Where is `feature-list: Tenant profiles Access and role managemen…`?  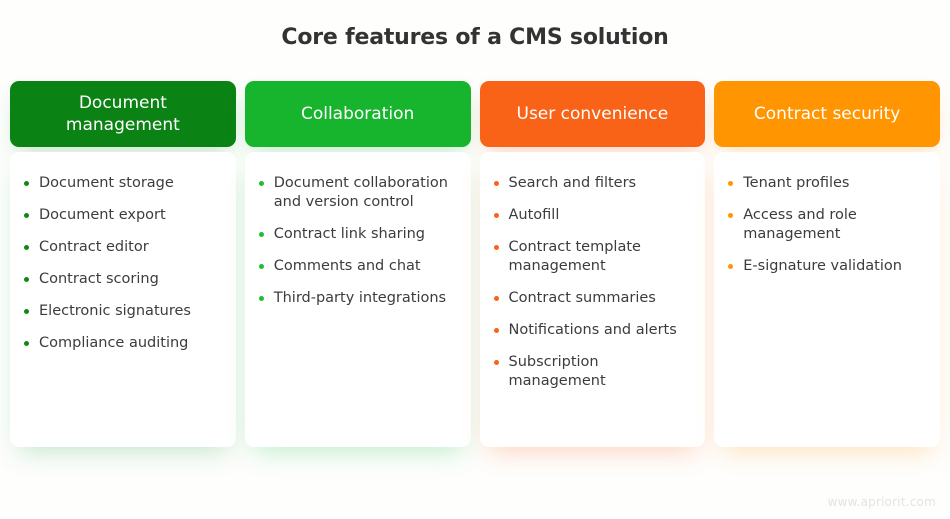 feature-list: Tenant profiles Access and role managemen… is located at coordinates (827, 225).